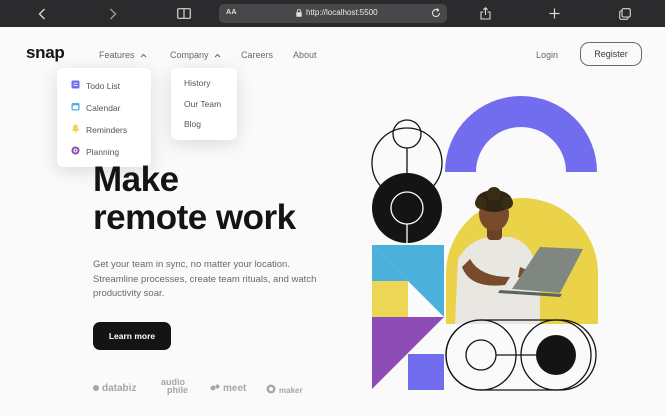 The height and width of the screenshot is (416, 665). I want to click on reader-view-icon, so click(184, 13).